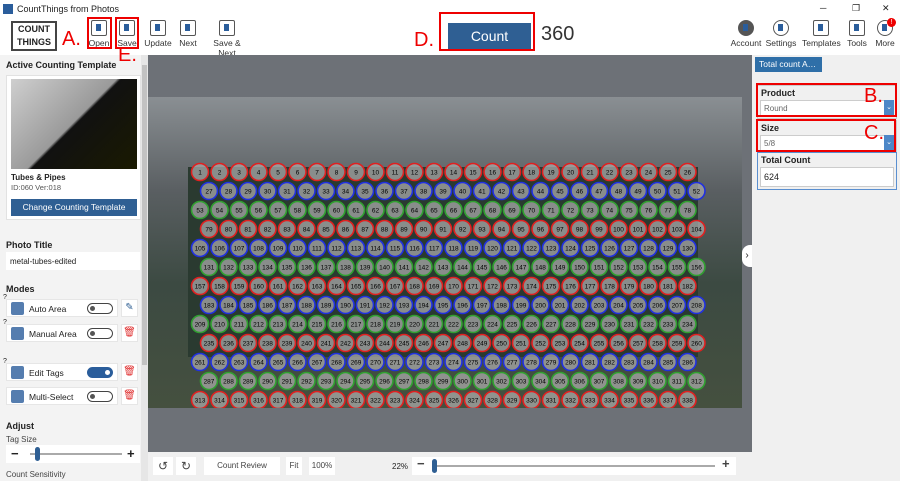 This screenshot has width=900, height=481. What do you see at coordinates (278, 286) in the screenshot?
I see `count-tag: 161` at bounding box center [278, 286].